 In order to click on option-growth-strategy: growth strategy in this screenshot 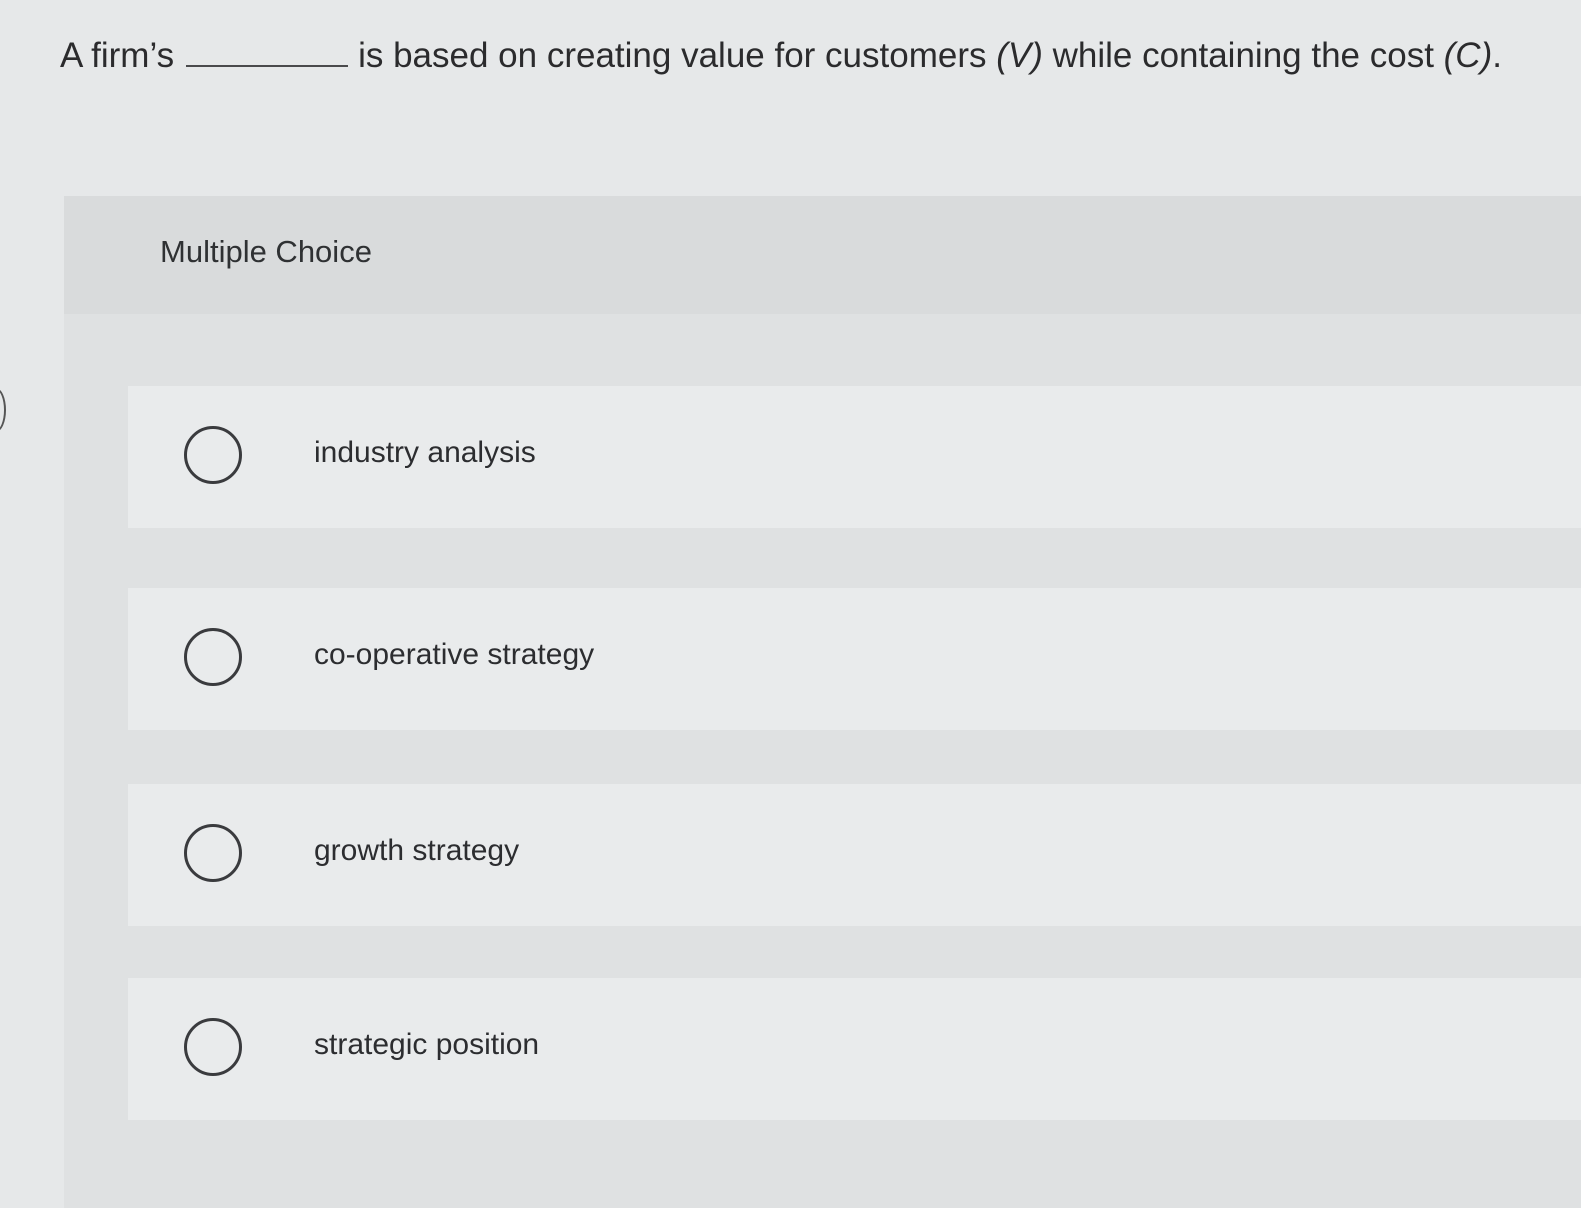, I will do `click(854, 855)`.